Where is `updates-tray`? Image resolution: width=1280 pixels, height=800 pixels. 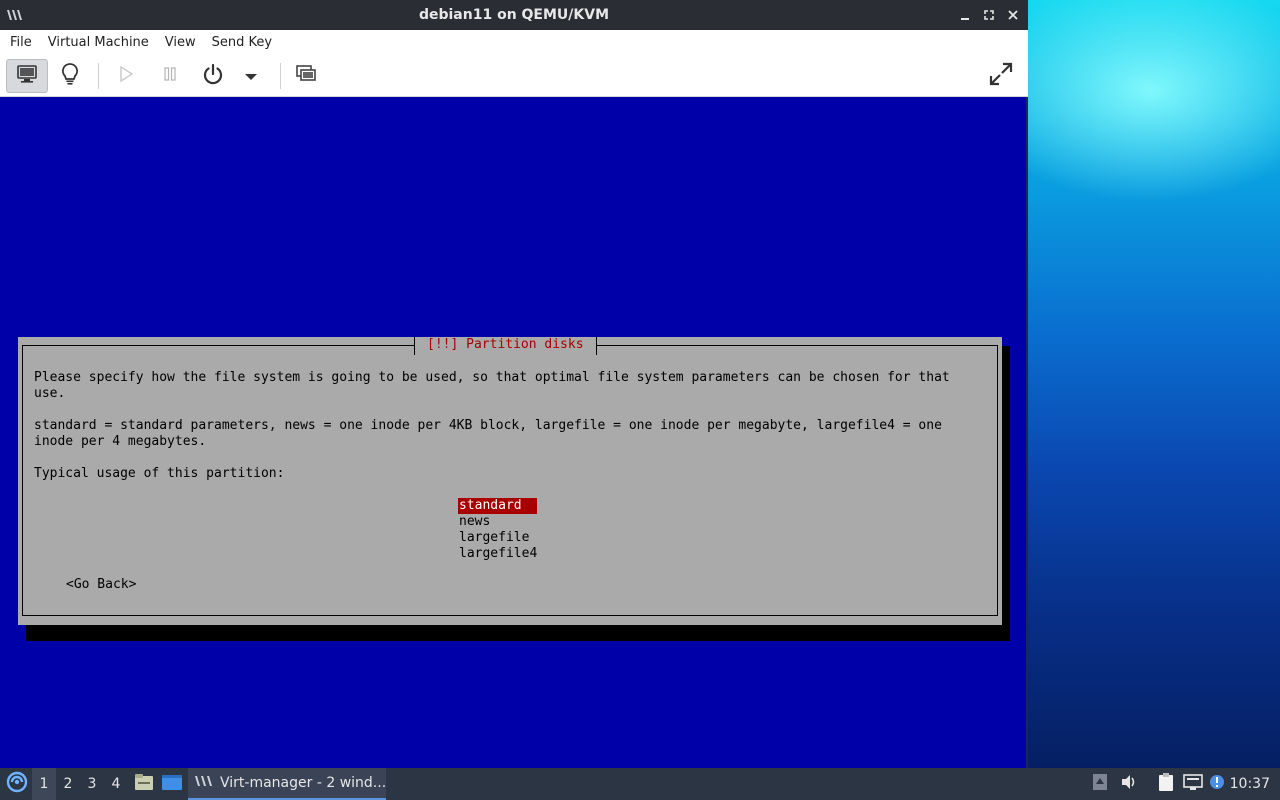
updates-tray is located at coordinates (1100, 784).